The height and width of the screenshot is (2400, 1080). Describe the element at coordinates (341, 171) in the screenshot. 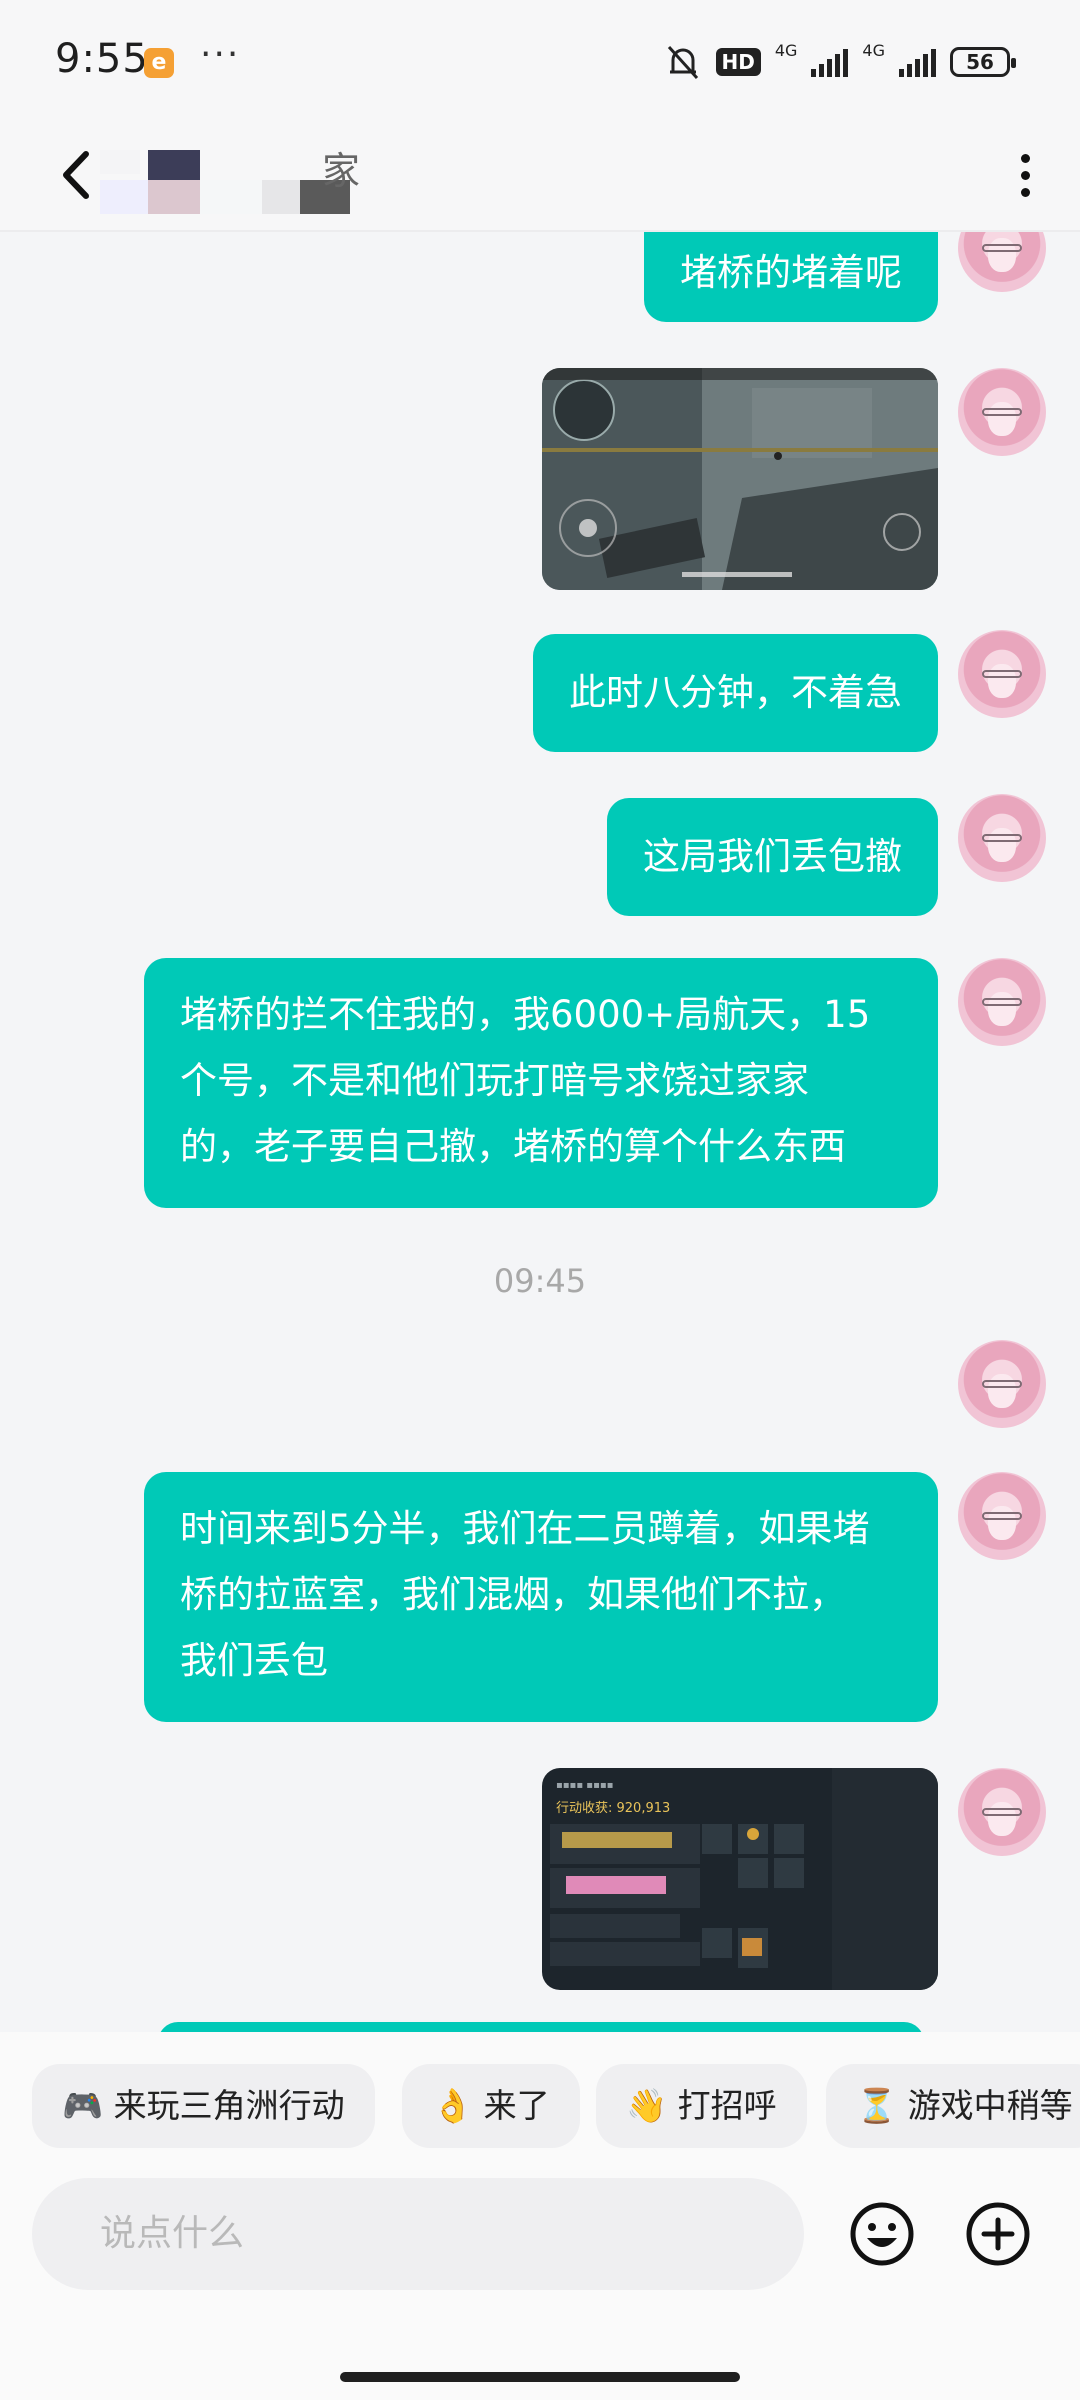

I see `contact-name-fragment: 家` at that location.